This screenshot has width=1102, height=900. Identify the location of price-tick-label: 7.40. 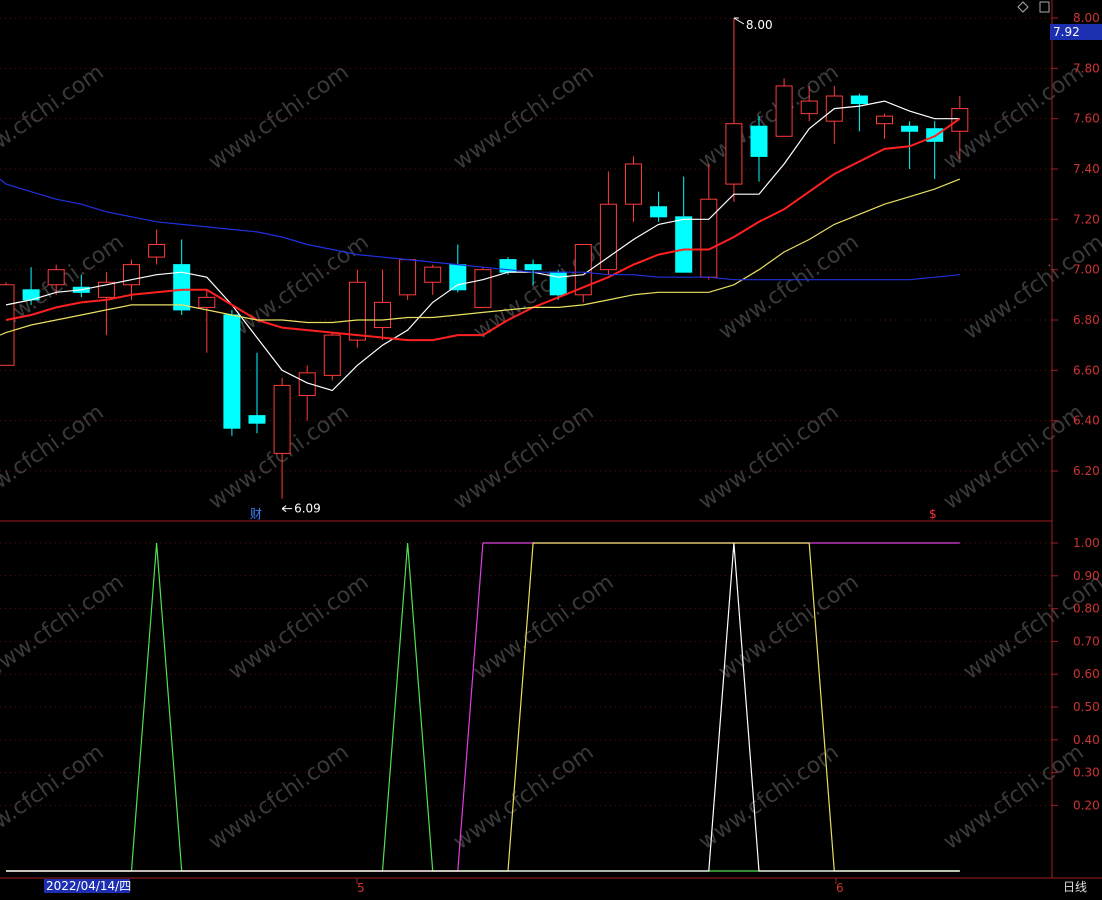
(1086, 169).